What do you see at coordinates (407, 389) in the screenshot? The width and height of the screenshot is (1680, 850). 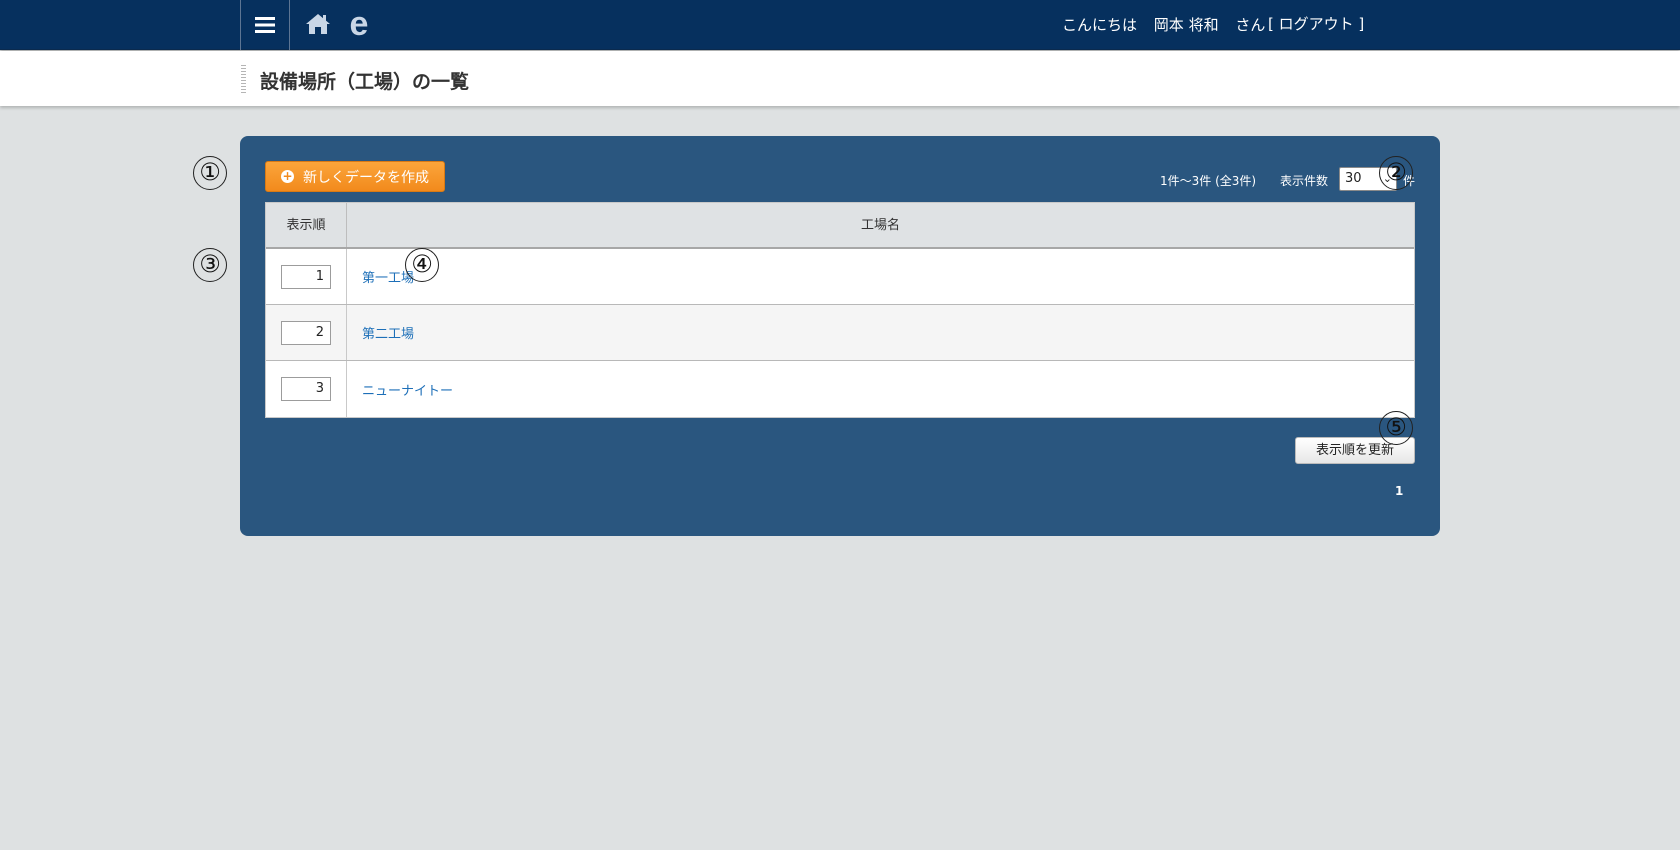 I see `factory-link: ニューナイトー` at bounding box center [407, 389].